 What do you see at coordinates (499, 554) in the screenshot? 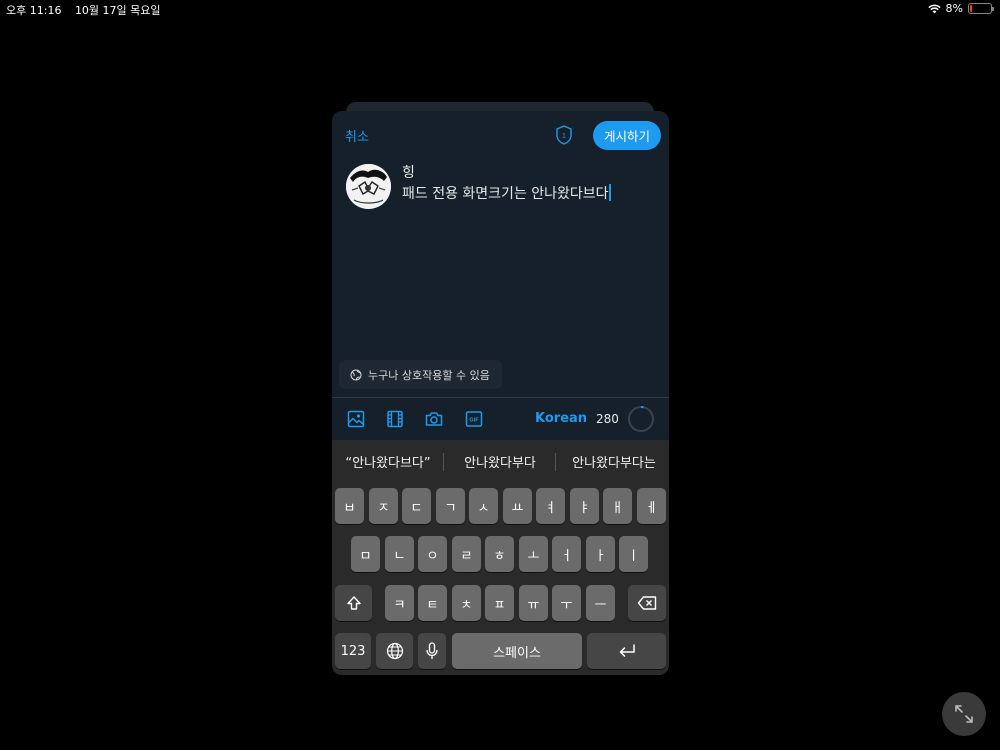
I see `key: ㅎ` at bounding box center [499, 554].